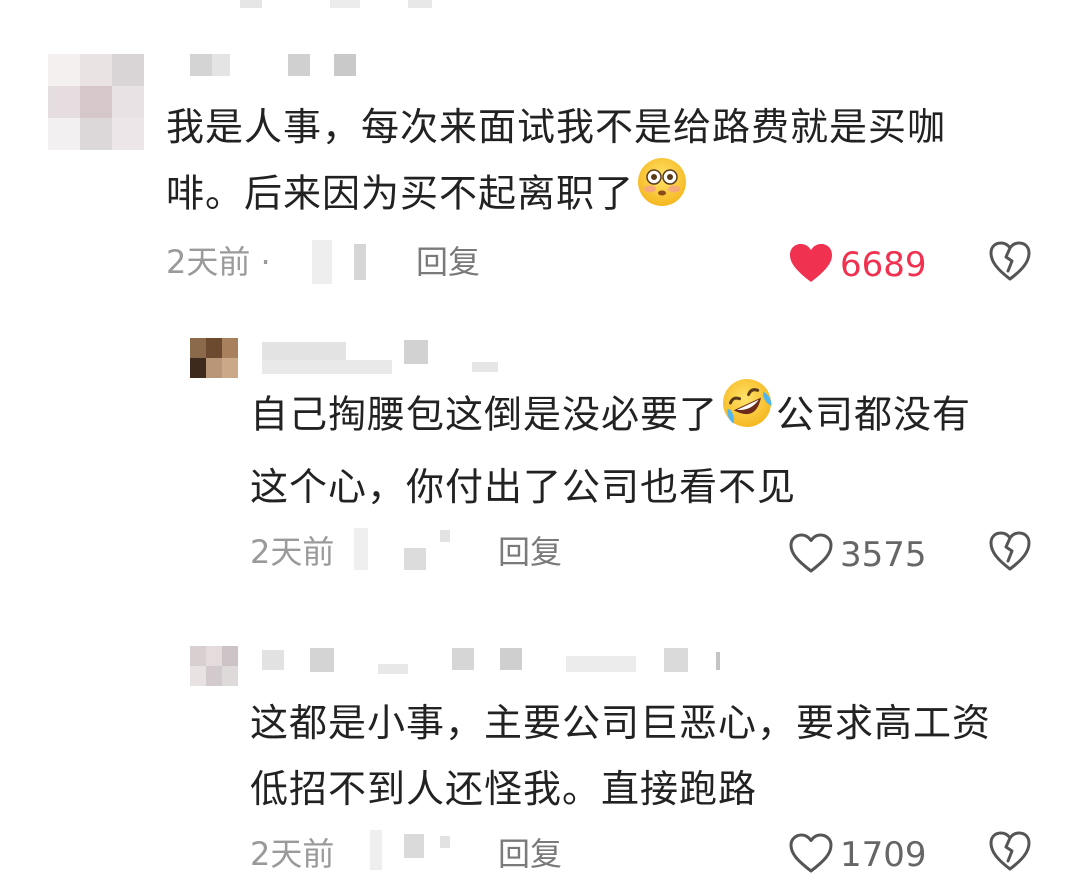  Describe the element at coordinates (621, 756) in the screenshot. I see `comment-text: 这都是小事，主要公司巨恶心，要求高工资 低招不到人还怪我。直接跑路` at that location.